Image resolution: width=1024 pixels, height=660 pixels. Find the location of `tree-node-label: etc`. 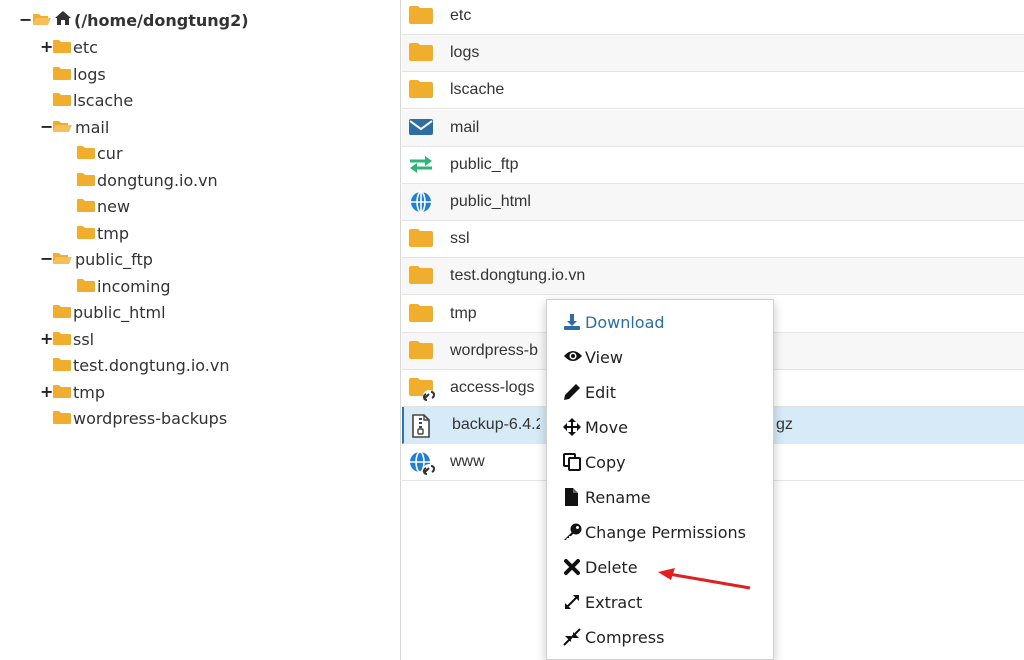

tree-node-label: etc is located at coordinates (85, 47).